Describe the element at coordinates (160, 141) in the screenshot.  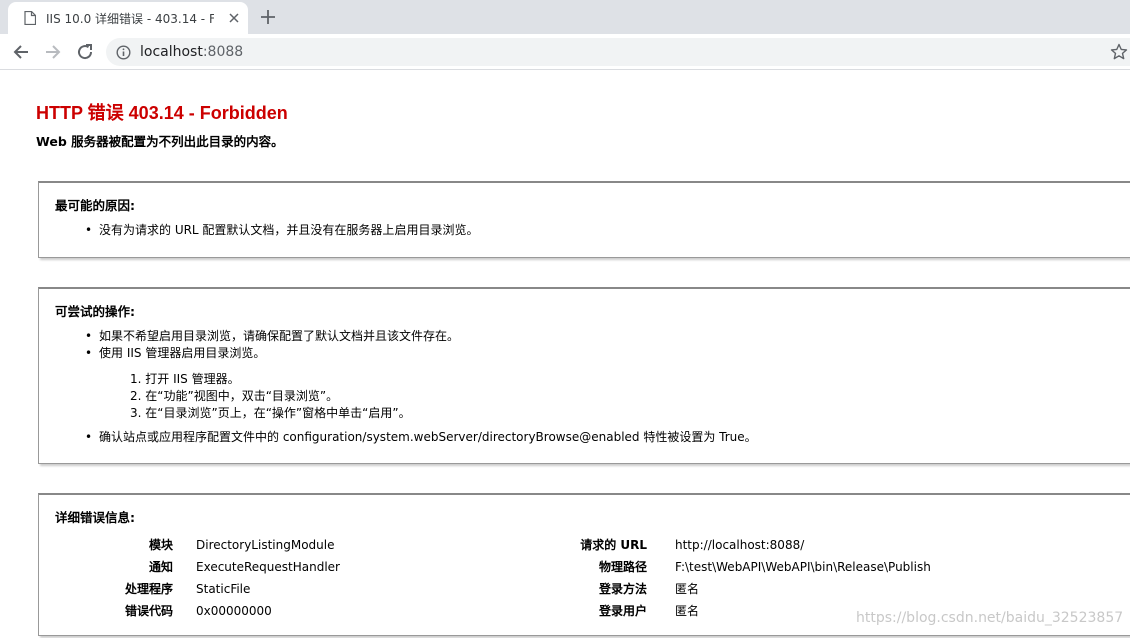
I see `error-subtitle: Web 服务器被配置为不列出此目录的内容。` at that location.